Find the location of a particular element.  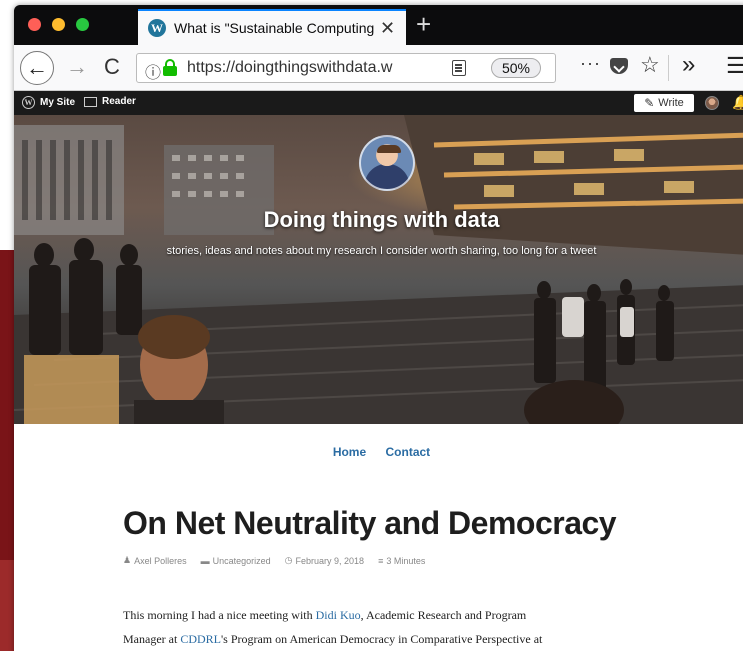

reader-link: Reader is located at coordinates (110, 101).